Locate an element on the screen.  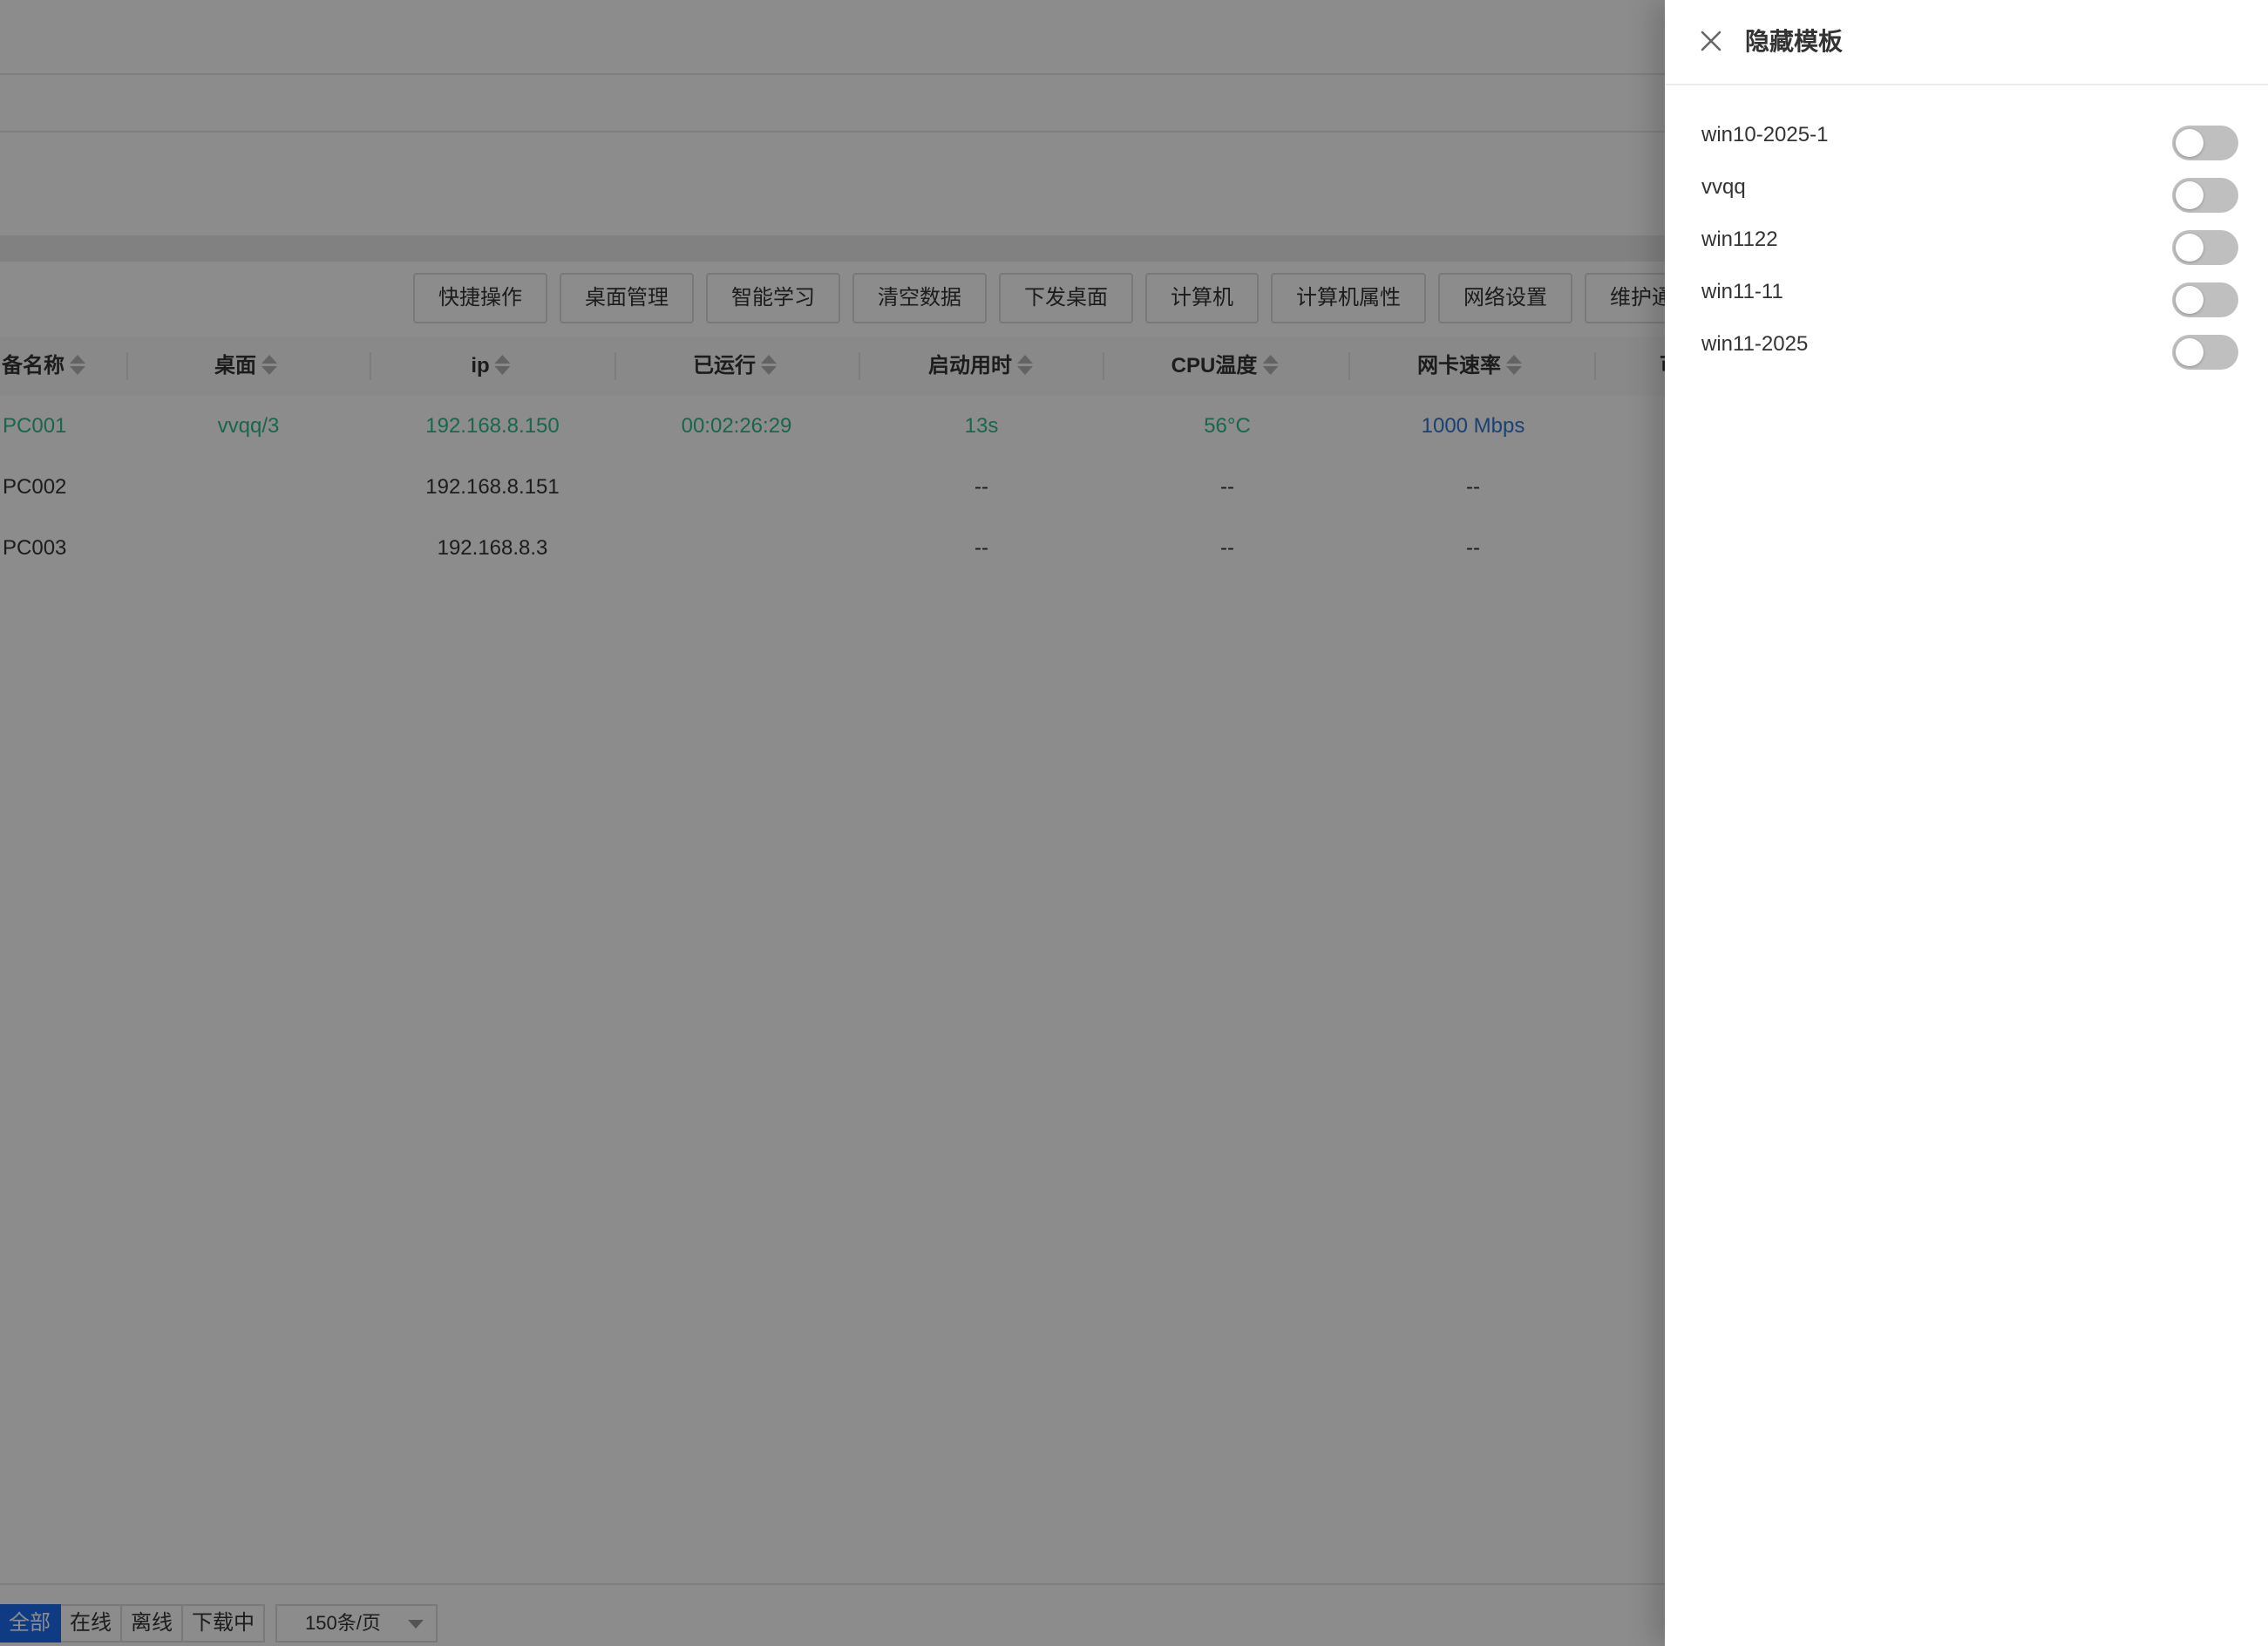
list-item: win11-11 is located at coordinates (1966, 292).